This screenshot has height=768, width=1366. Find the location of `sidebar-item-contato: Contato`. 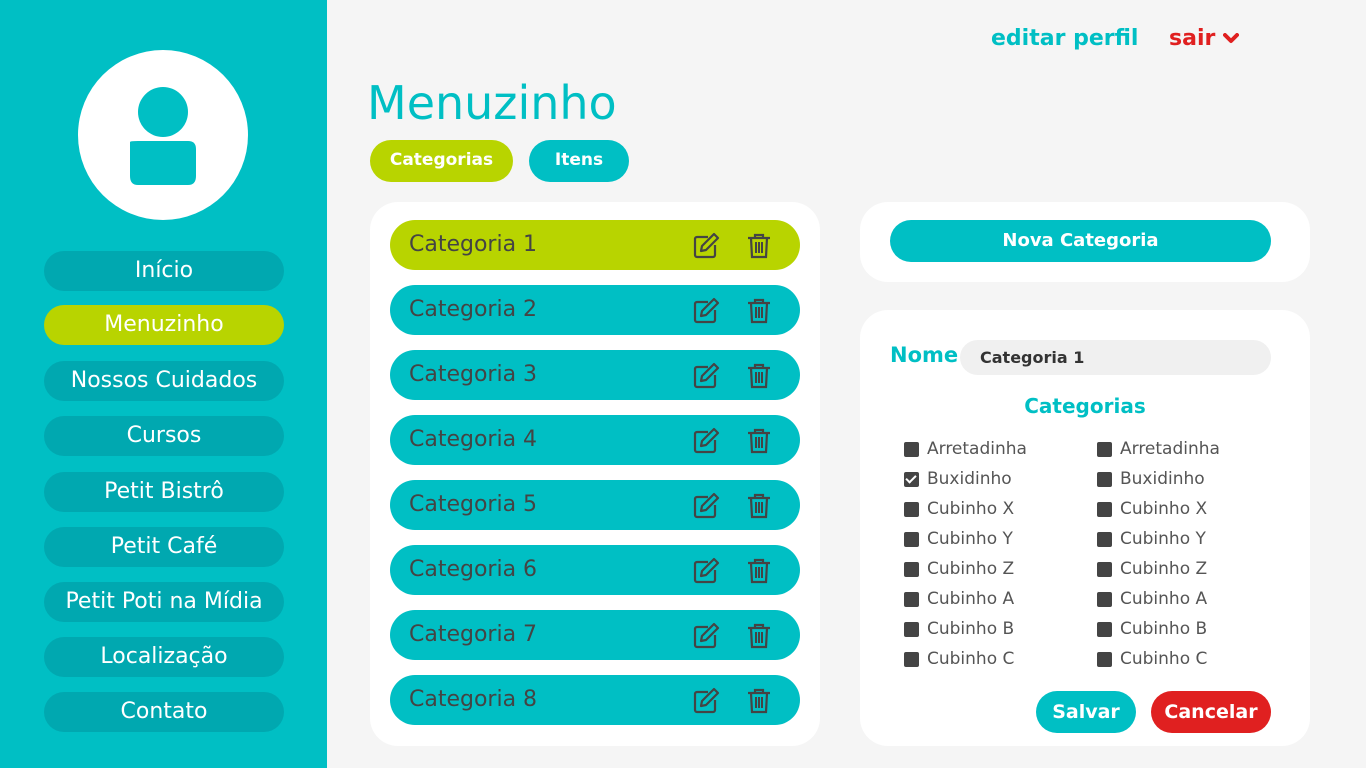

sidebar-item-contato: Contato is located at coordinates (164, 712).